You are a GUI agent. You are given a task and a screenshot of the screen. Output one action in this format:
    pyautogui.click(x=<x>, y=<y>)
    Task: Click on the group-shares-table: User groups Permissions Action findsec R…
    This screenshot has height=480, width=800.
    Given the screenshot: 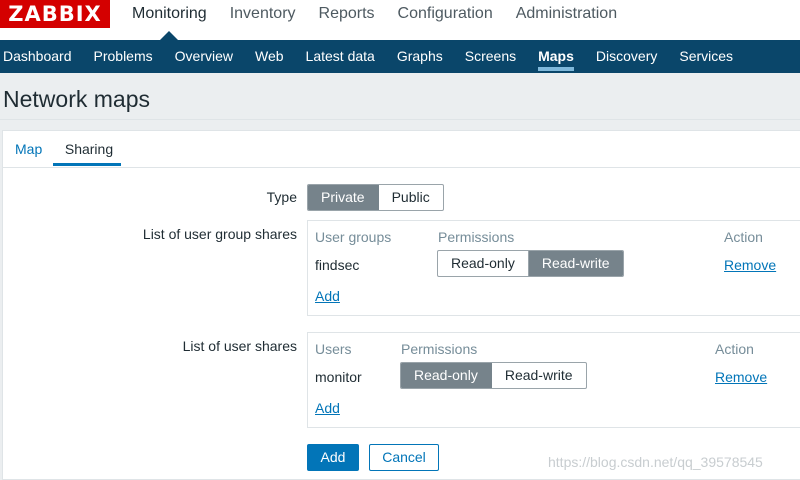 What is the action you would take?
    pyautogui.click(x=553, y=268)
    